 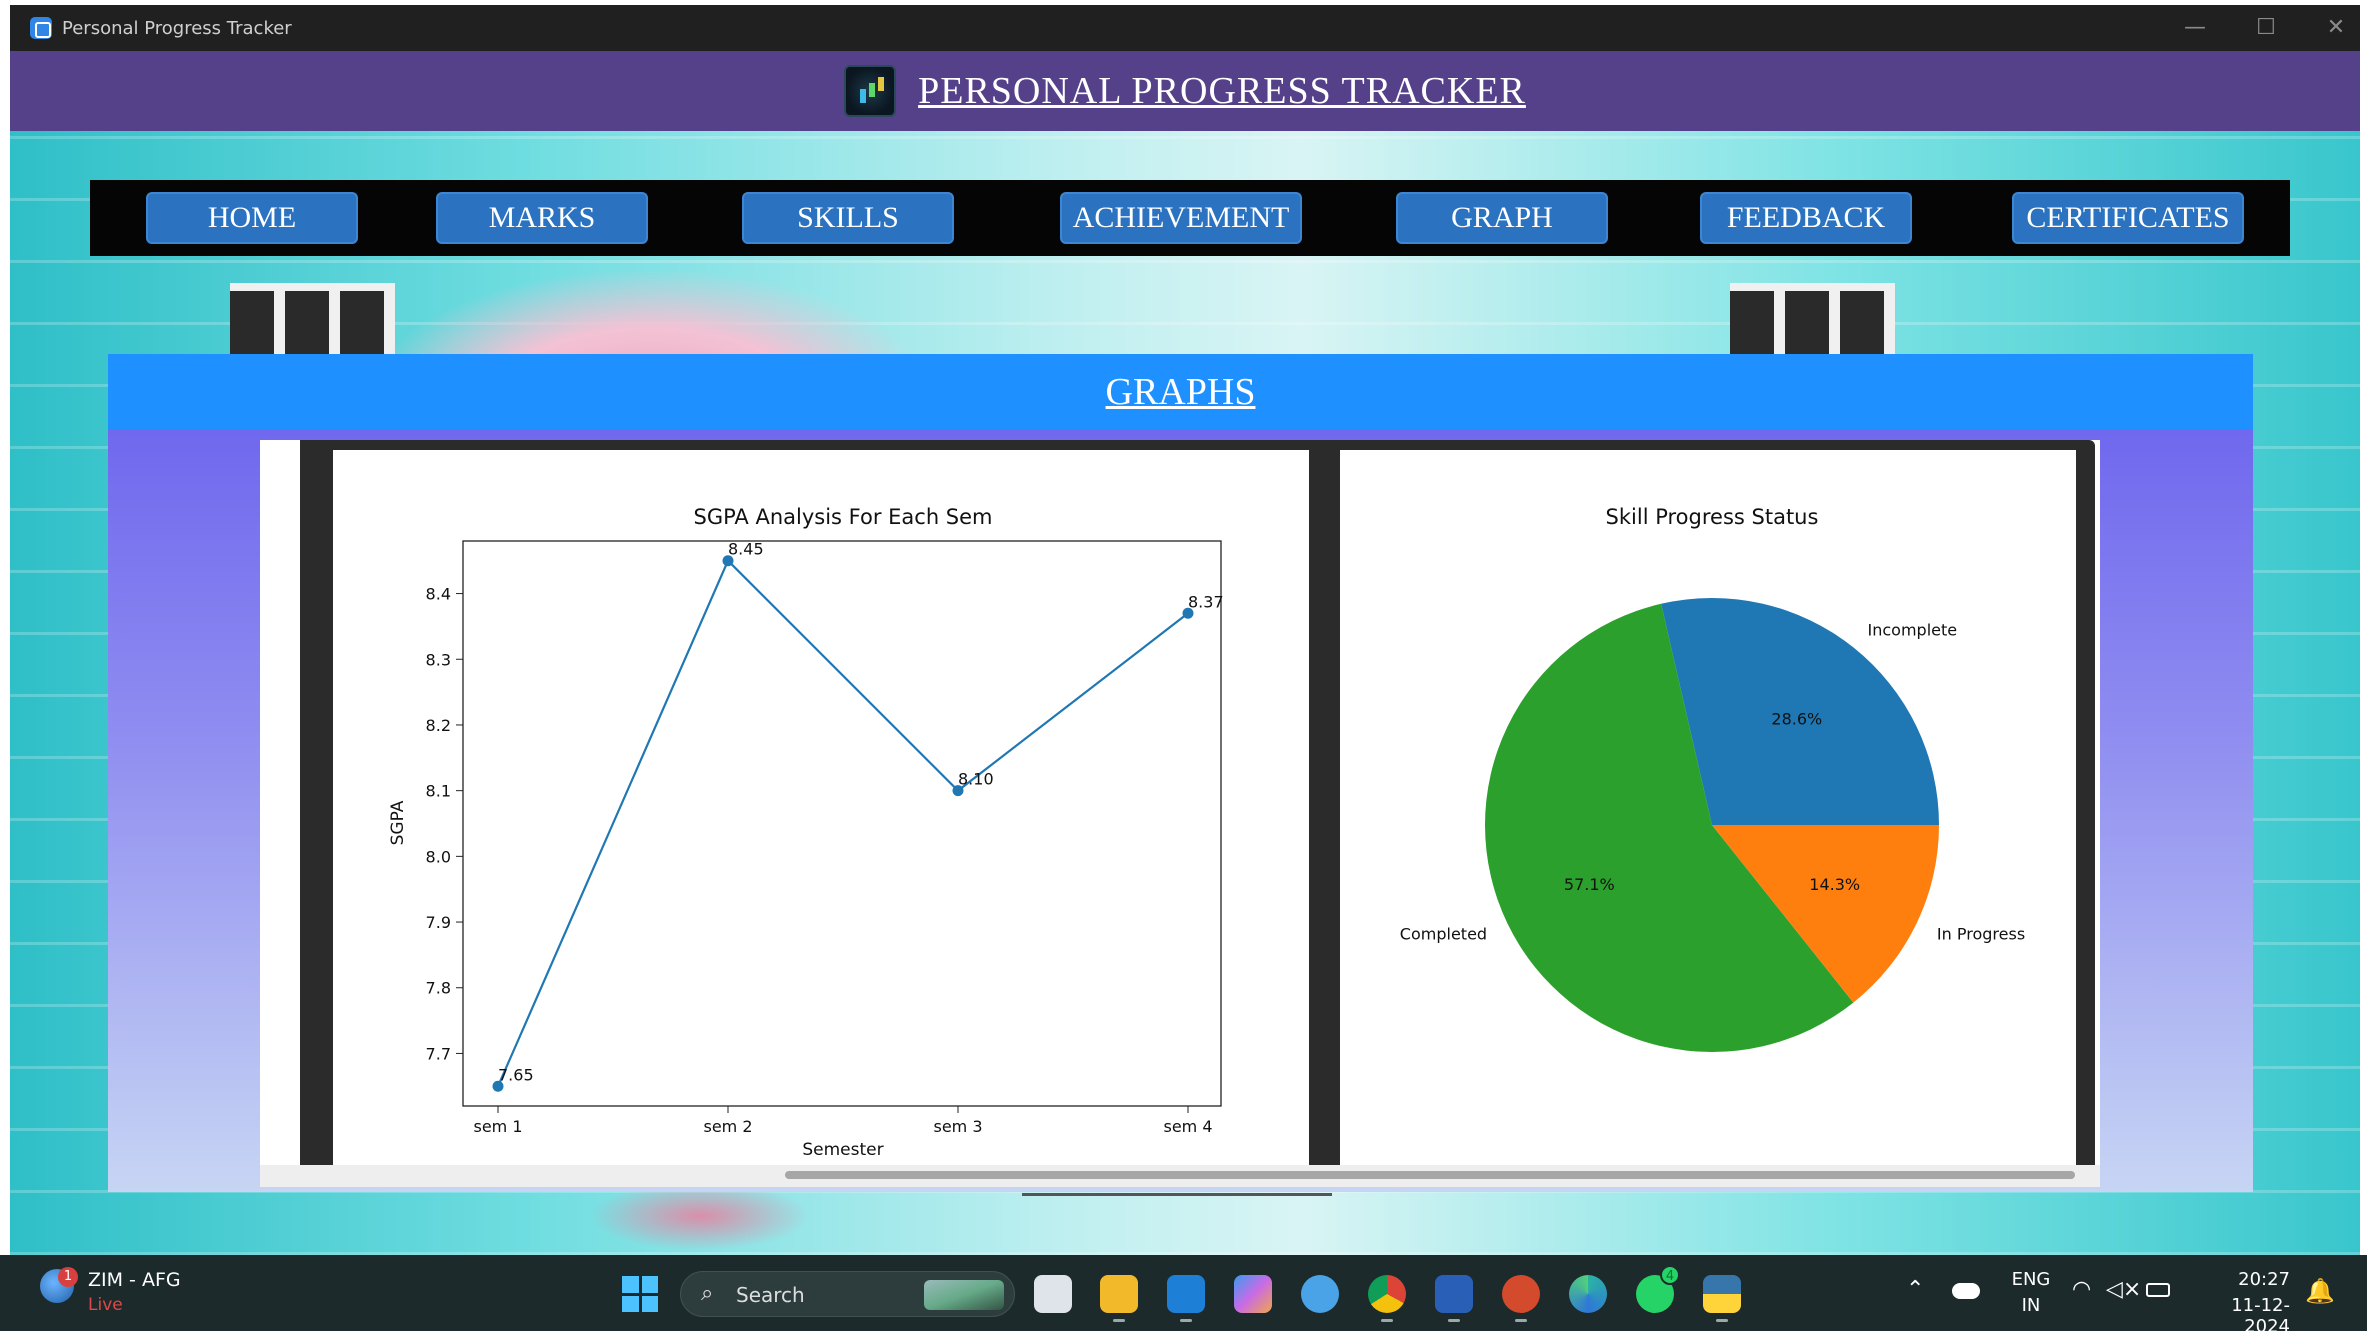 What do you see at coordinates (2031, 1305) in the screenshot?
I see `language-bottom: IN` at bounding box center [2031, 1305].